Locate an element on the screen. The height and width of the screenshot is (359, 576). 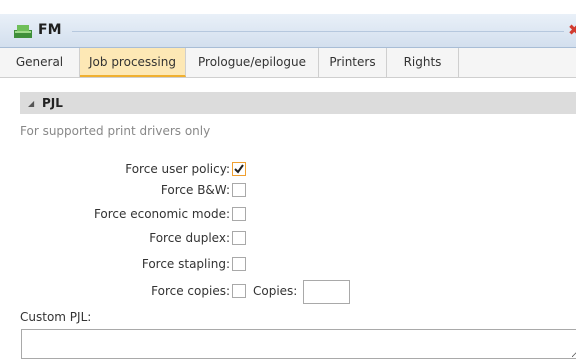
option-row-force-user-policy: Force user policy: is located at coordinates (288, 169).